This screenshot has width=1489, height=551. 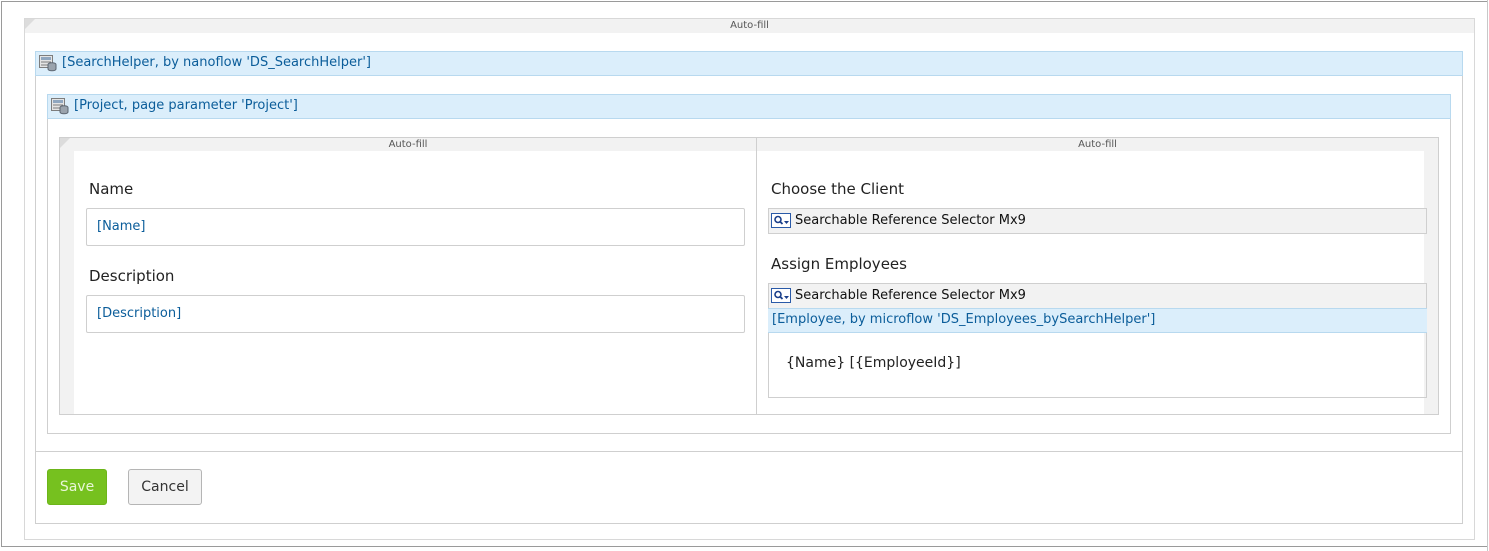 I want to click on client-reference-selector: Searchable Reference Selector Mx9, so click(x=1097, y=221).